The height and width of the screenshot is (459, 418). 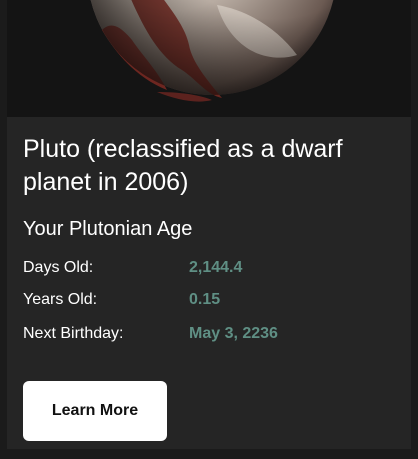 I want to click on stat-value: May 3, 2236, so click(x=233, y=333).